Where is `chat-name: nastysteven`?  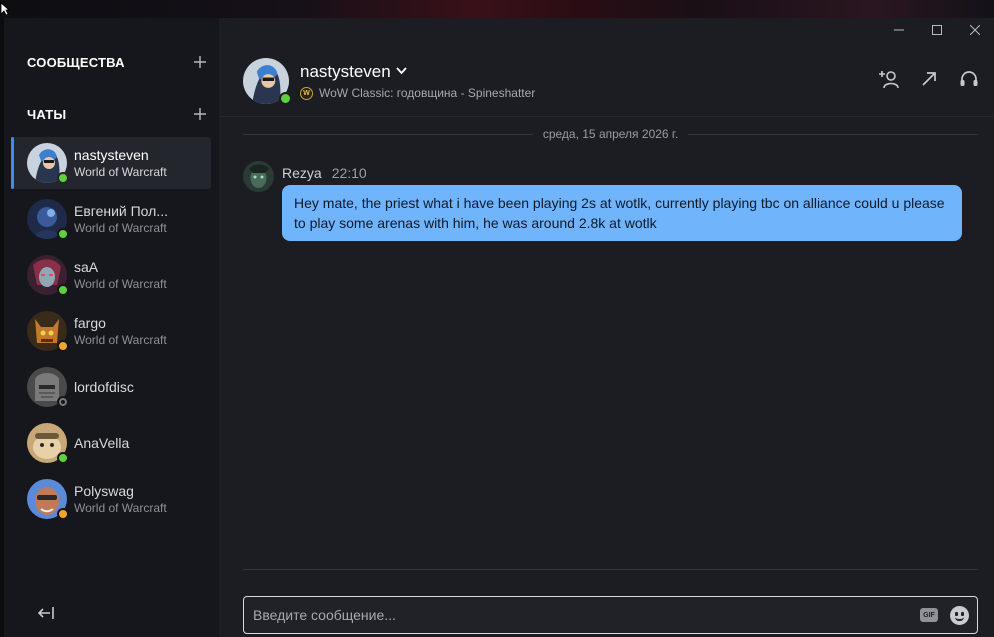 chat-name: nastysteven is located at coordinates (111, 154).